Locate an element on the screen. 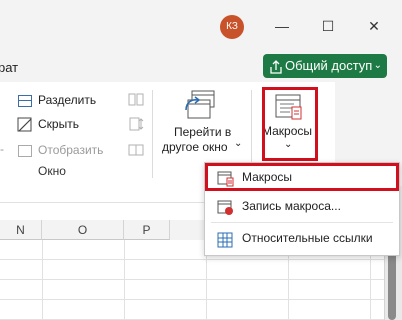 The width and height of the screenshot is (402, 320). share-label: Общий доступ is located at coordinates (329, 65).